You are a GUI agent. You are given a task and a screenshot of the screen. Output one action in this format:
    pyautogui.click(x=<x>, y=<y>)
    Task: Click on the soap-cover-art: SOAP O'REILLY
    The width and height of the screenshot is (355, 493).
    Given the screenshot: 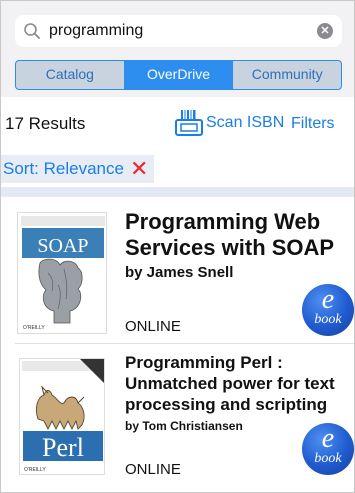 What is the action you would take?
    pyautogui.click(x=62, y=273)
    